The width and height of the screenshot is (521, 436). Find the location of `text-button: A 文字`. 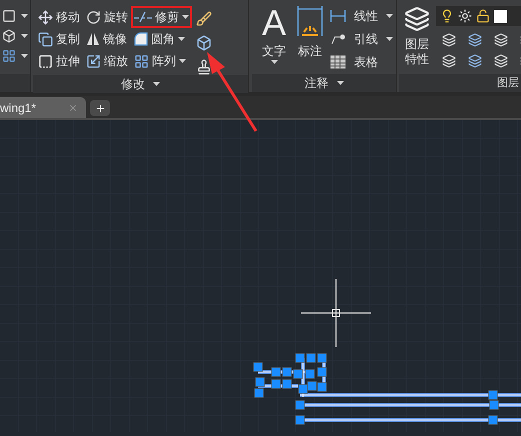

text-button: A 文字 is located at coordinates (274, 38).